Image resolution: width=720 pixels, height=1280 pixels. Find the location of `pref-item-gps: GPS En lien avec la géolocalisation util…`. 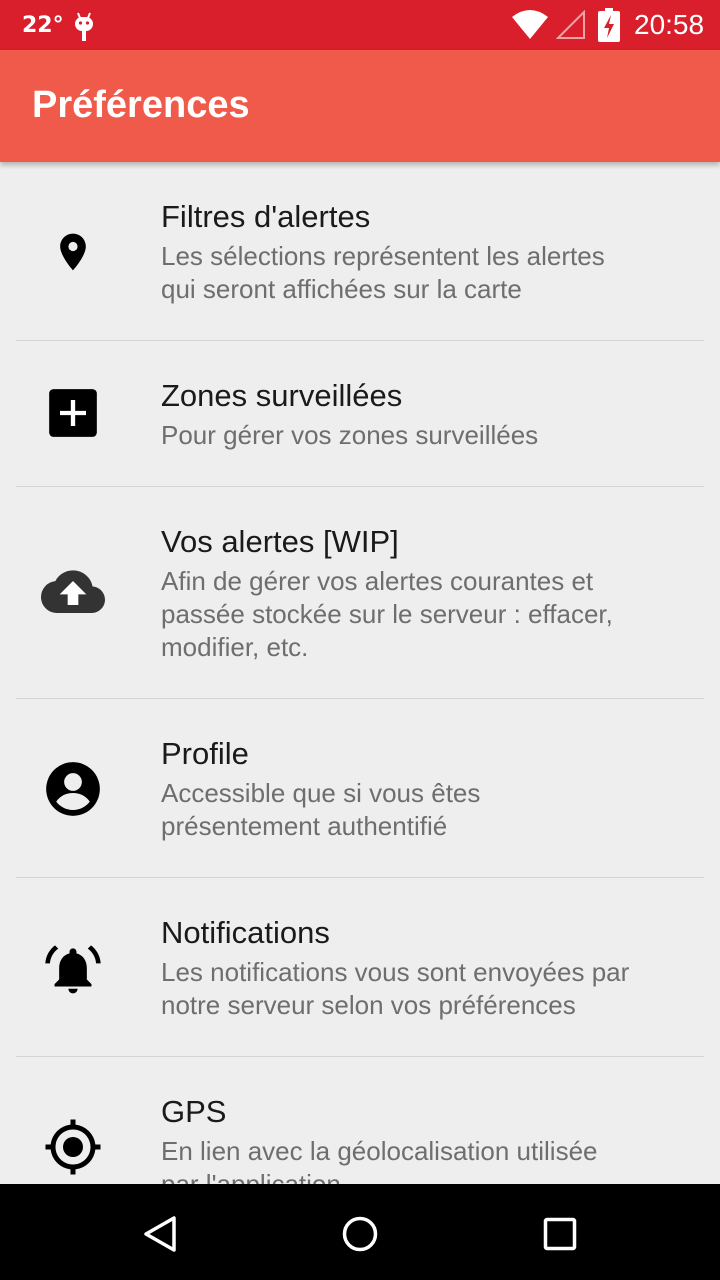

pref-item-gps: GPS En lien avec la géolocalisation util… is located at coordinates (360, 1120).